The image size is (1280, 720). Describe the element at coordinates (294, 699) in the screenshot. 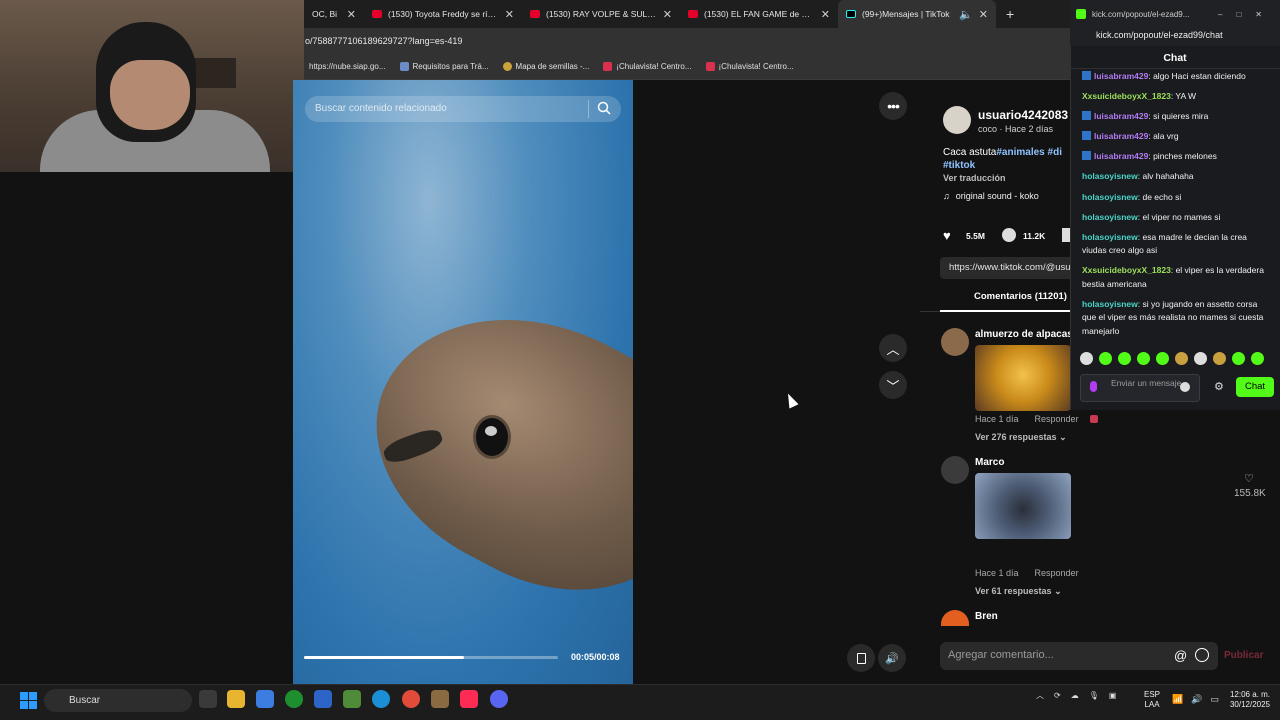

I see `xbox-icon` at that location.